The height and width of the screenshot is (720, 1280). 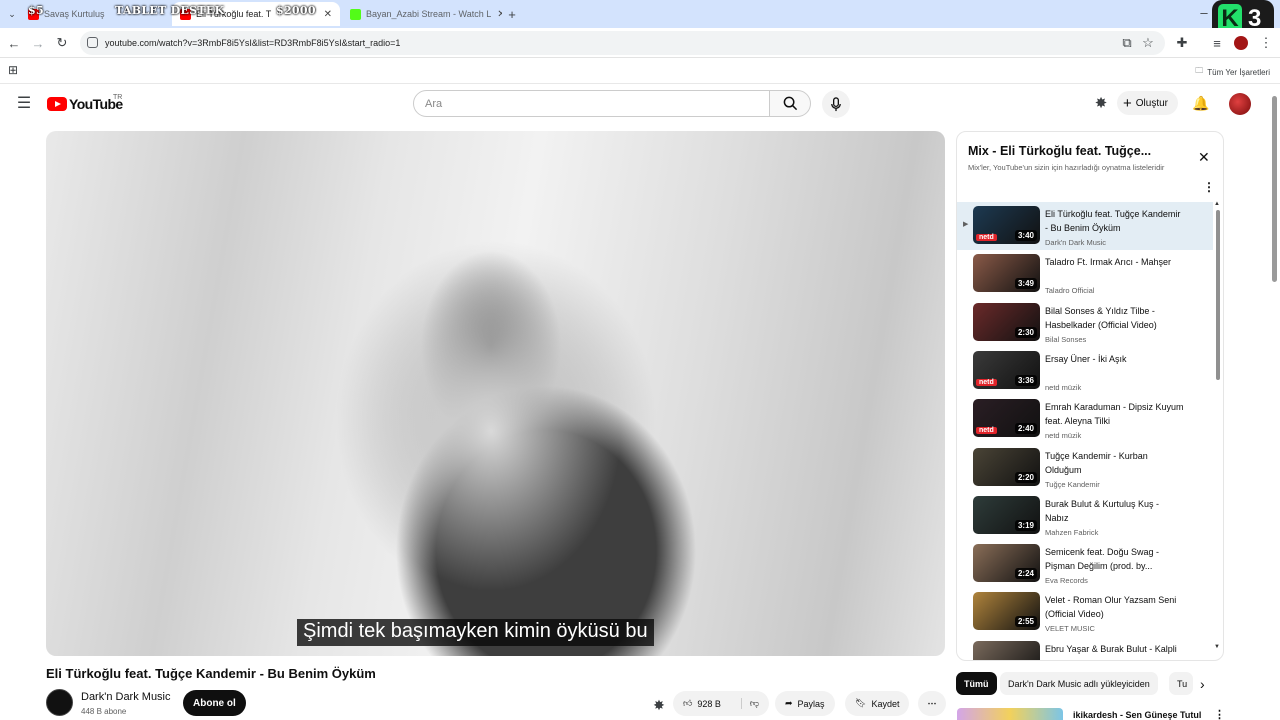 I want to click on media-control-icon: ≡, so click(x=1217, y=43).